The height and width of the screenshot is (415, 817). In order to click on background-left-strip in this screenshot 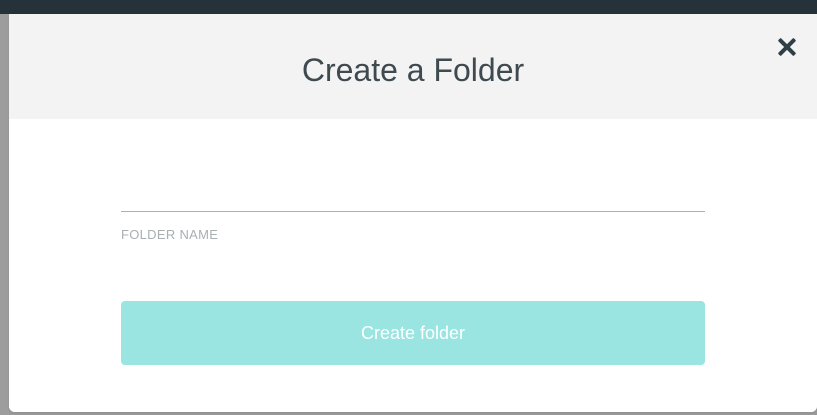, I will do `click(4, 214)`.